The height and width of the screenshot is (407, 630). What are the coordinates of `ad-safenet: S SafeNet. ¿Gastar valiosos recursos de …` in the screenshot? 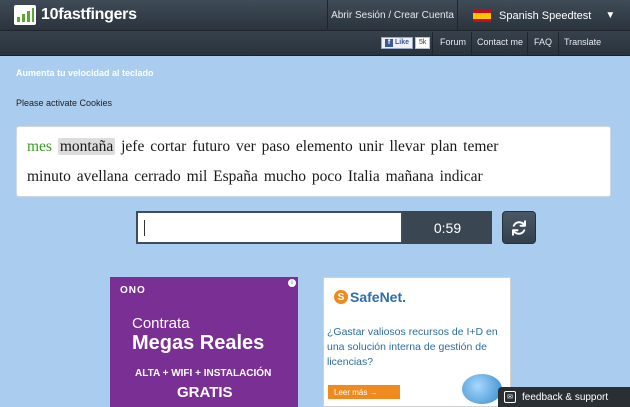 It's located at (417, 342).